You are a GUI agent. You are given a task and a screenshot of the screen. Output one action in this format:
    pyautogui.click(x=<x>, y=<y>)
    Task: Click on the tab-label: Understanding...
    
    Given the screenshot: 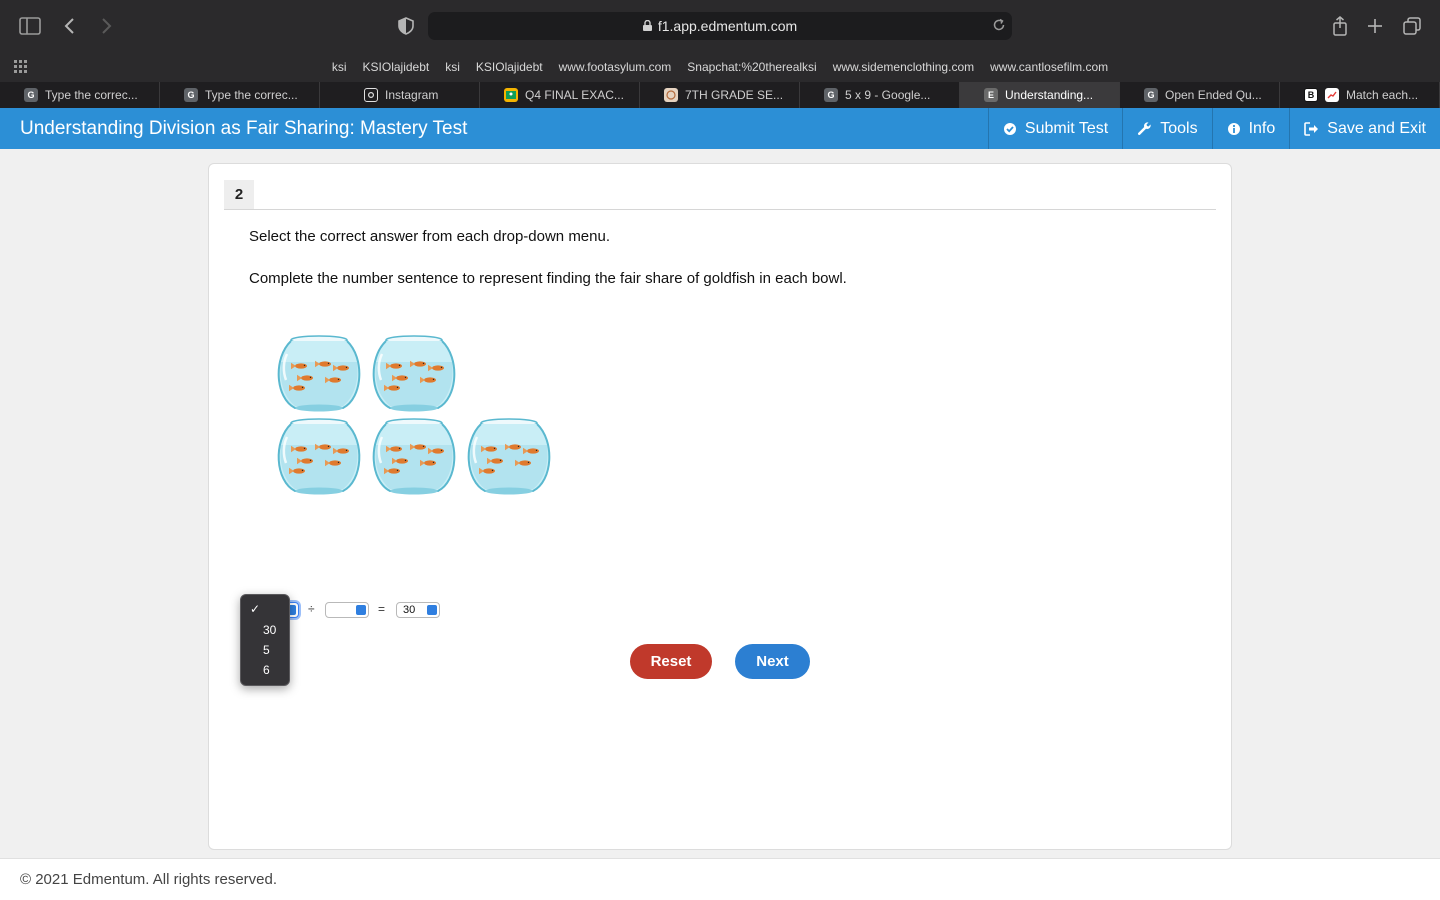 What is the action you would take?
    pyautogui.click(x=1049, y=95)
    